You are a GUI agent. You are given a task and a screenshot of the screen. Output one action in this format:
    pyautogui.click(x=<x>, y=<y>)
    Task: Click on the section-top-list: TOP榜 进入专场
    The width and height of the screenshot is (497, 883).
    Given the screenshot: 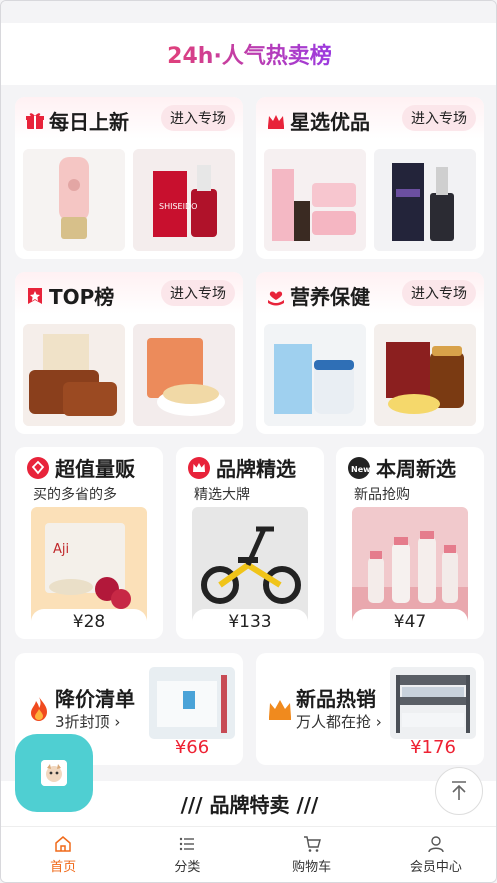 What is the action you would take?
    pyautogui.click(x=129, y=353)
    